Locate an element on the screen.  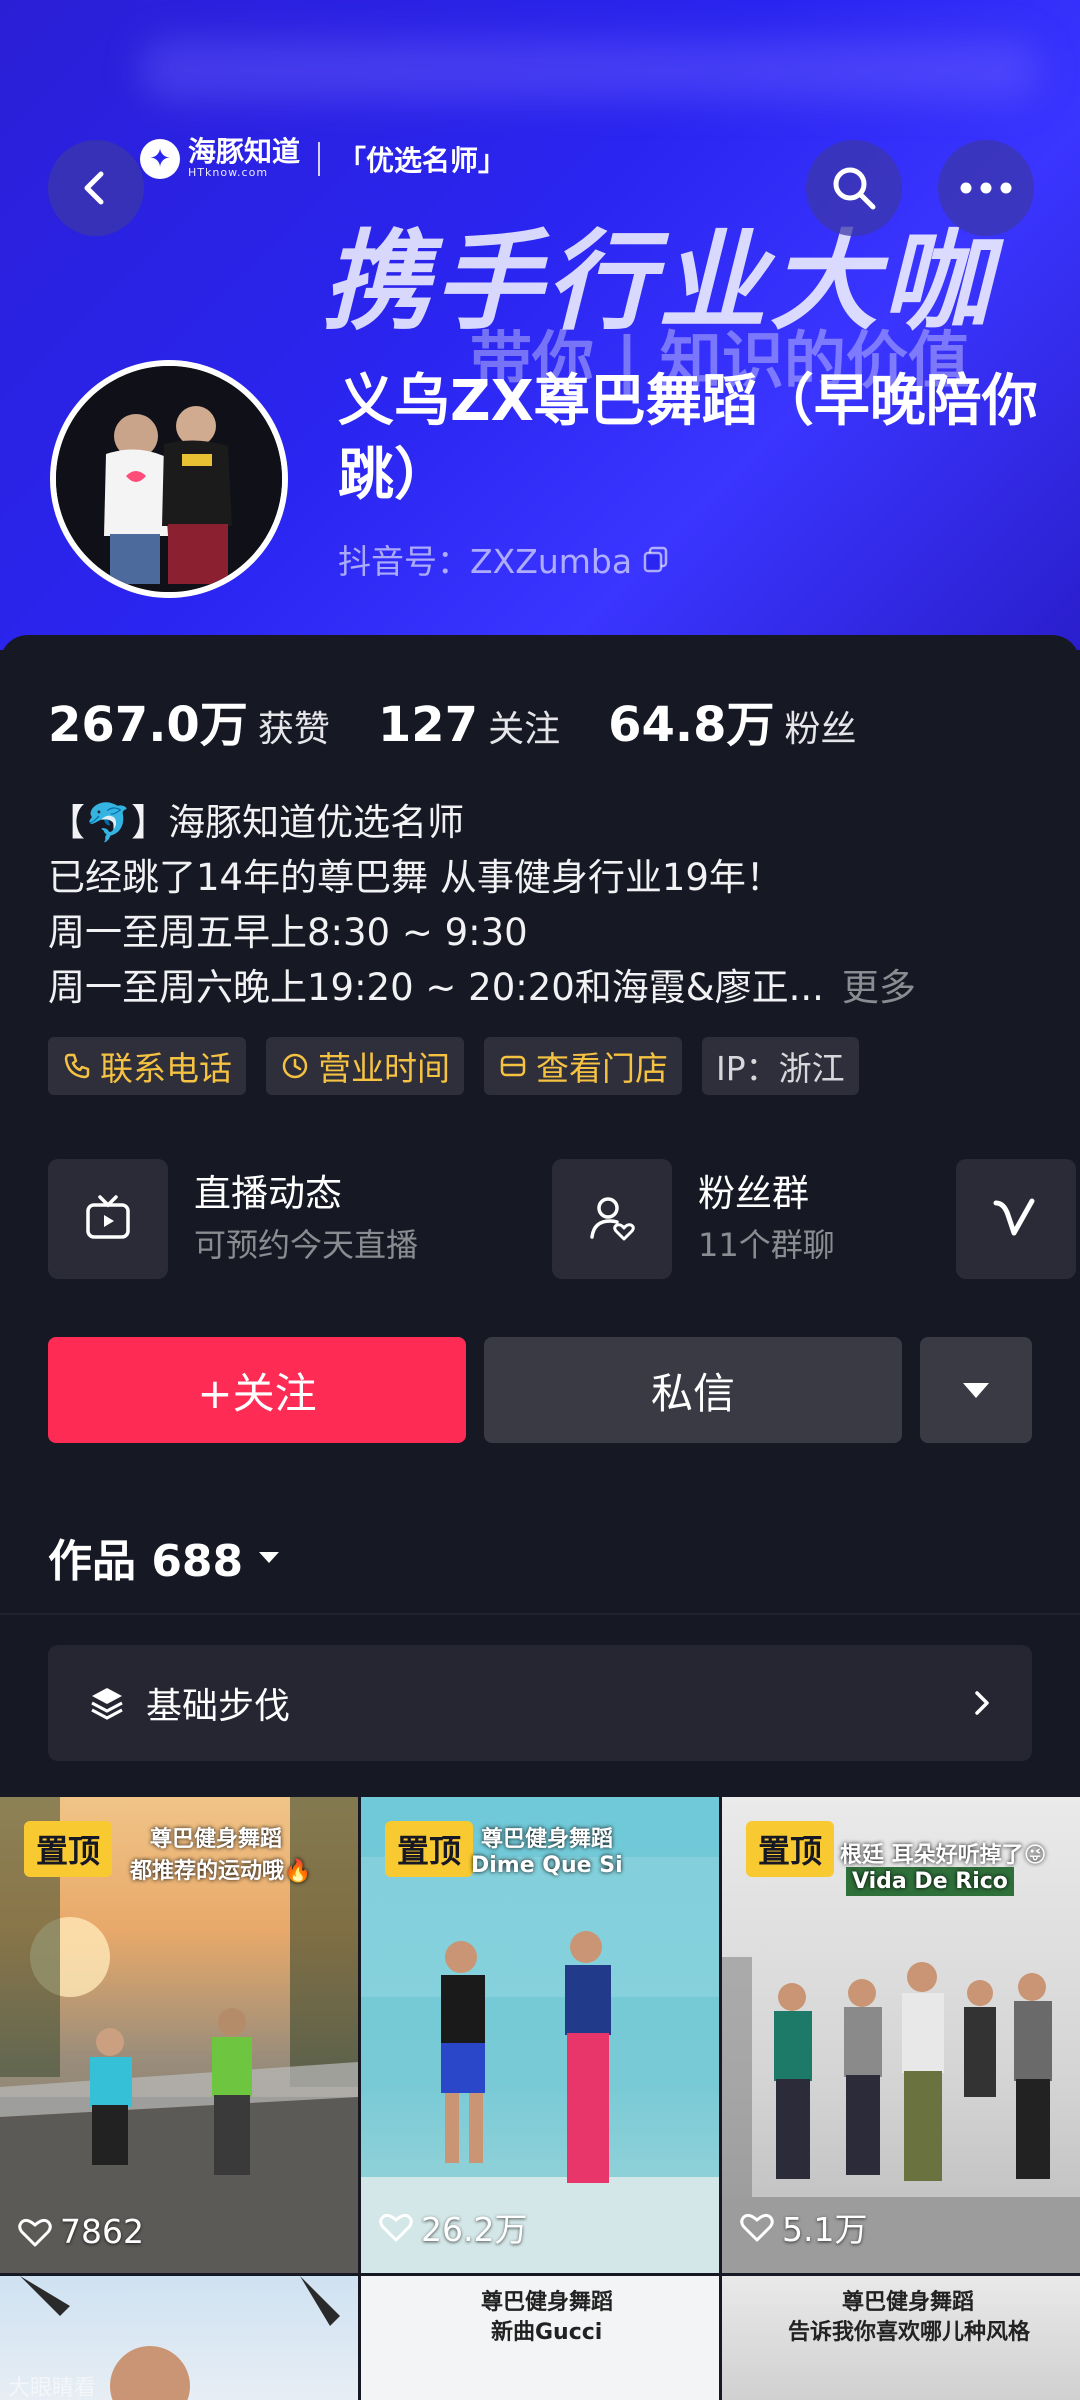
feature-cards: 直播动态 可预约今天直播 粉丝群 11个群聊 is located at coordinates (564, 1219).